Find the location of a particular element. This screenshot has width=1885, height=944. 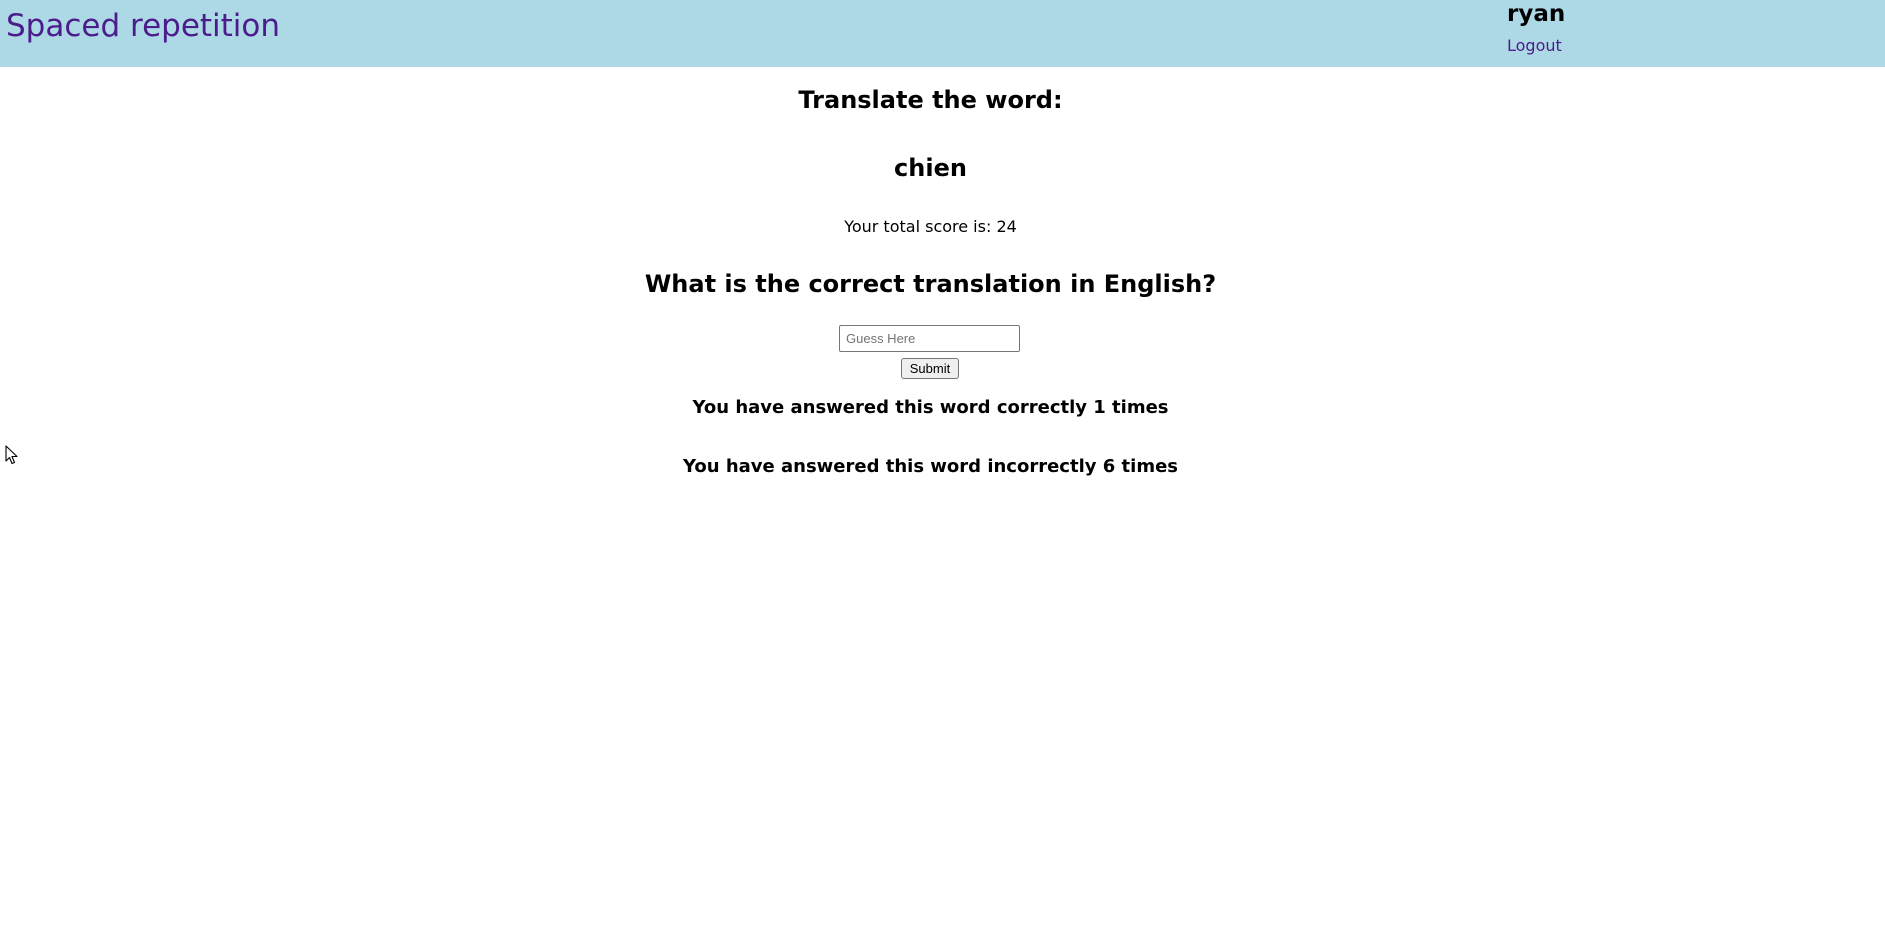

guess-input is located at coordinates (929, 338).